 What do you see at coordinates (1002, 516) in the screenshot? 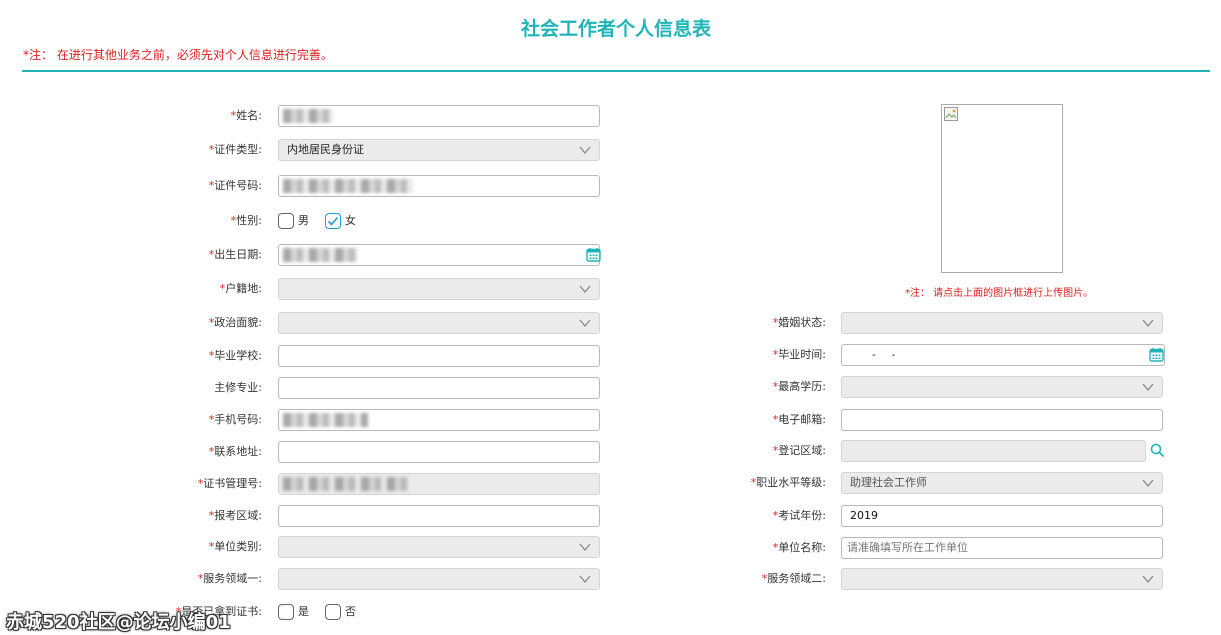
I see `exam-year-input: 2019` at bounding box center [1002, 516].